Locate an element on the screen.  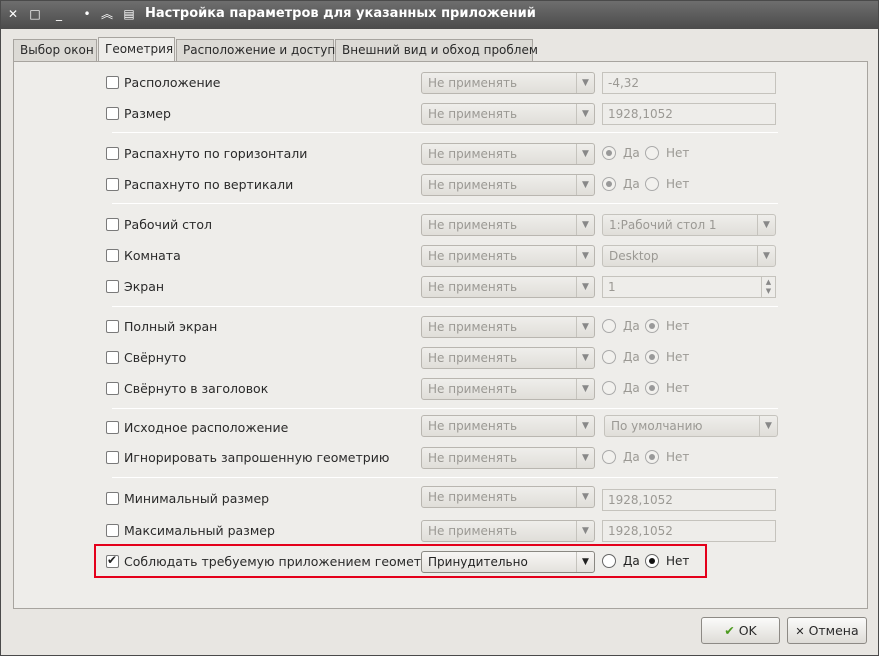
tab-geometry: Геометрия is located at coordinates (136, 50).